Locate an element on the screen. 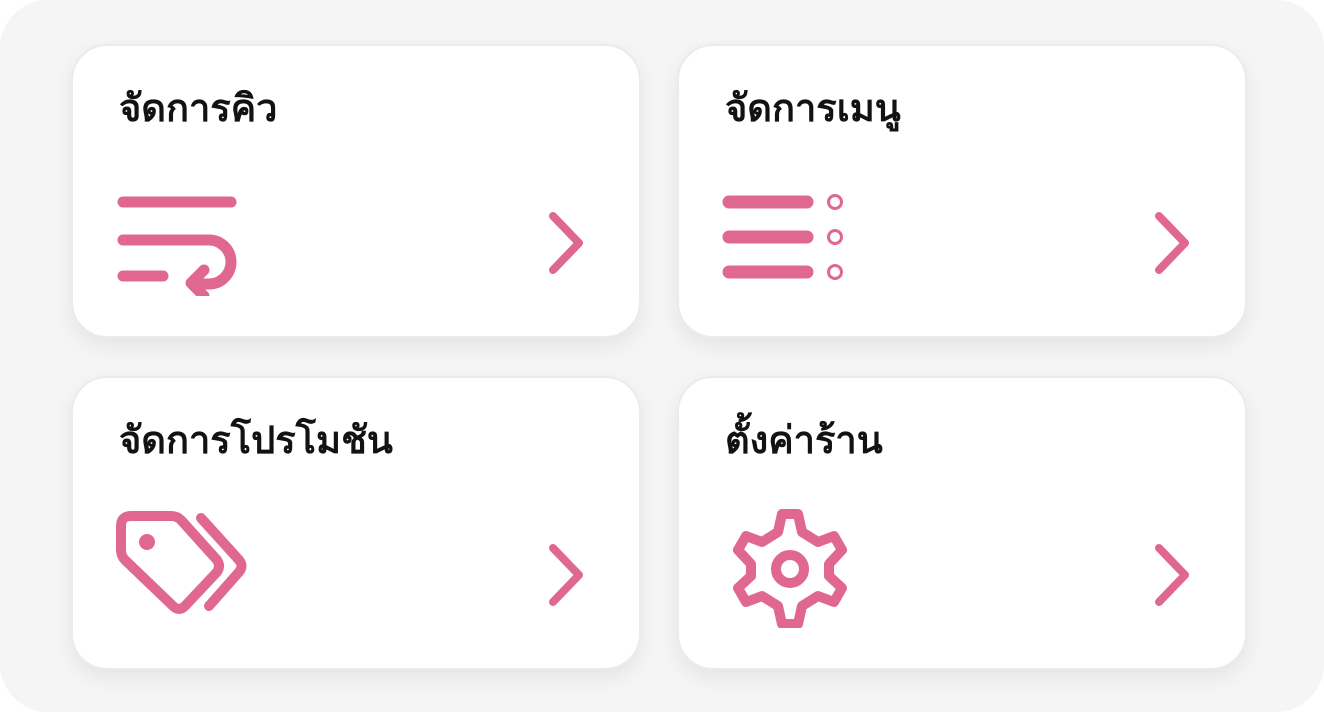  card-title: จัดการโปรโมชัน is located at coordinates (256, 440).